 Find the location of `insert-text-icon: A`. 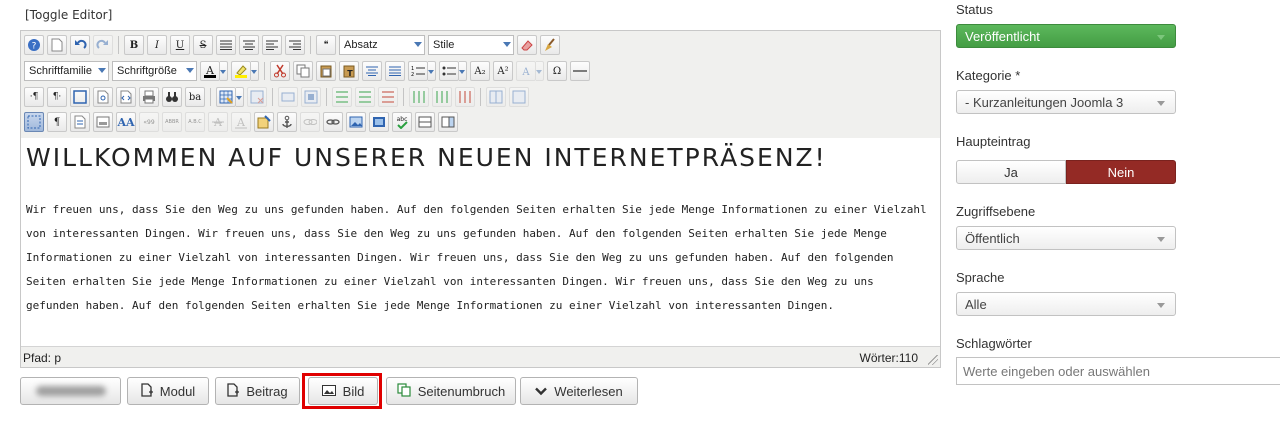

insert-text-icon: A is located at coordinates (241, 122).